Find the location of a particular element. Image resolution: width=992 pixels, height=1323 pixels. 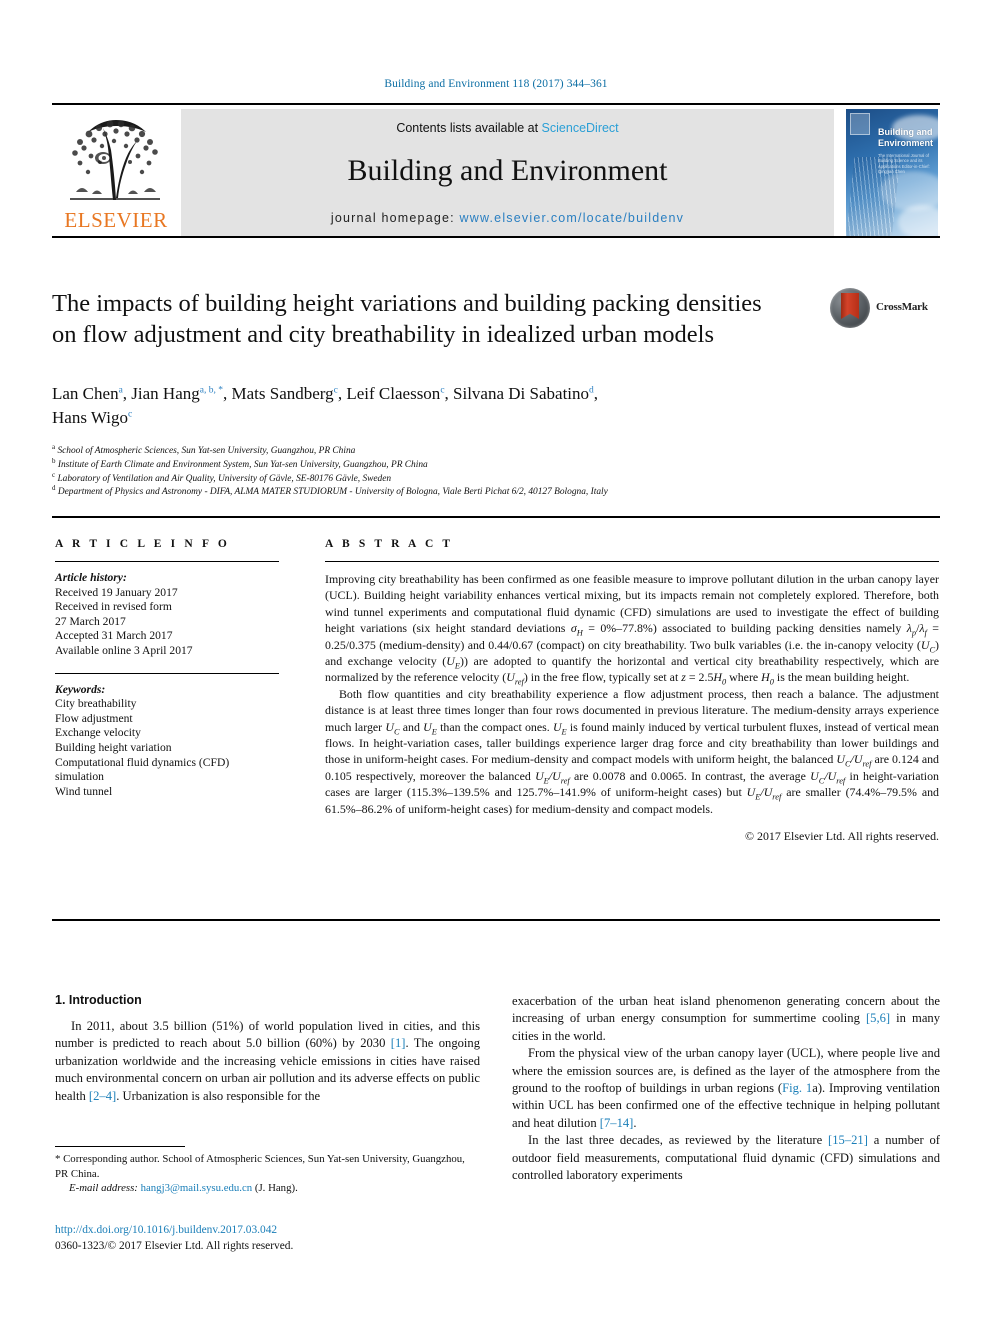

keyword-item: Building height variation is located at coordinates (113, 747).